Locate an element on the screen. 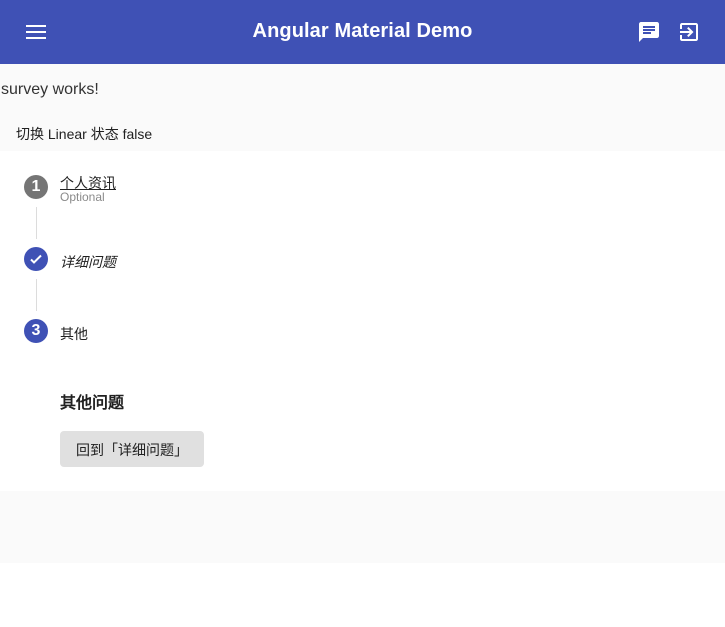 This screenshot has height=627, width=725. step-done-badge is located at coordinates (36, 259).